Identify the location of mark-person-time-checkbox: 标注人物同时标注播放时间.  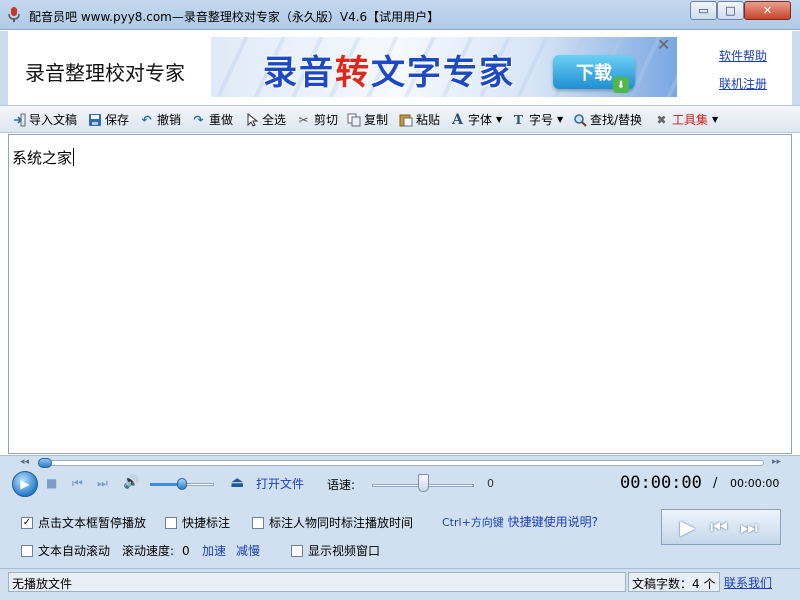
(332, 522).